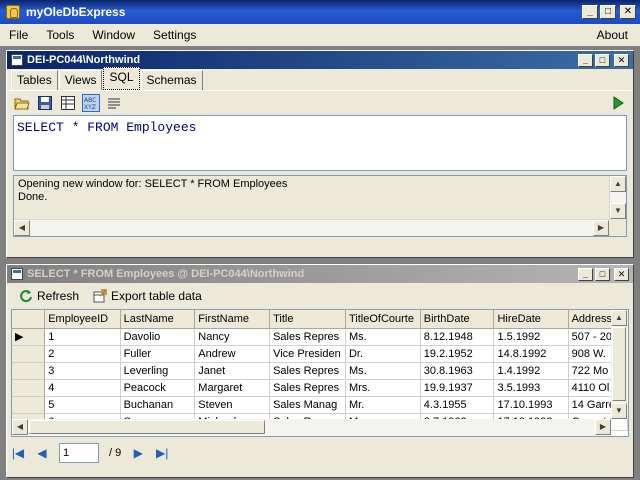  Describe the element at coordinates (307, 354) in the screenshot. I see `table-cell: Vice Presiden` at that location.